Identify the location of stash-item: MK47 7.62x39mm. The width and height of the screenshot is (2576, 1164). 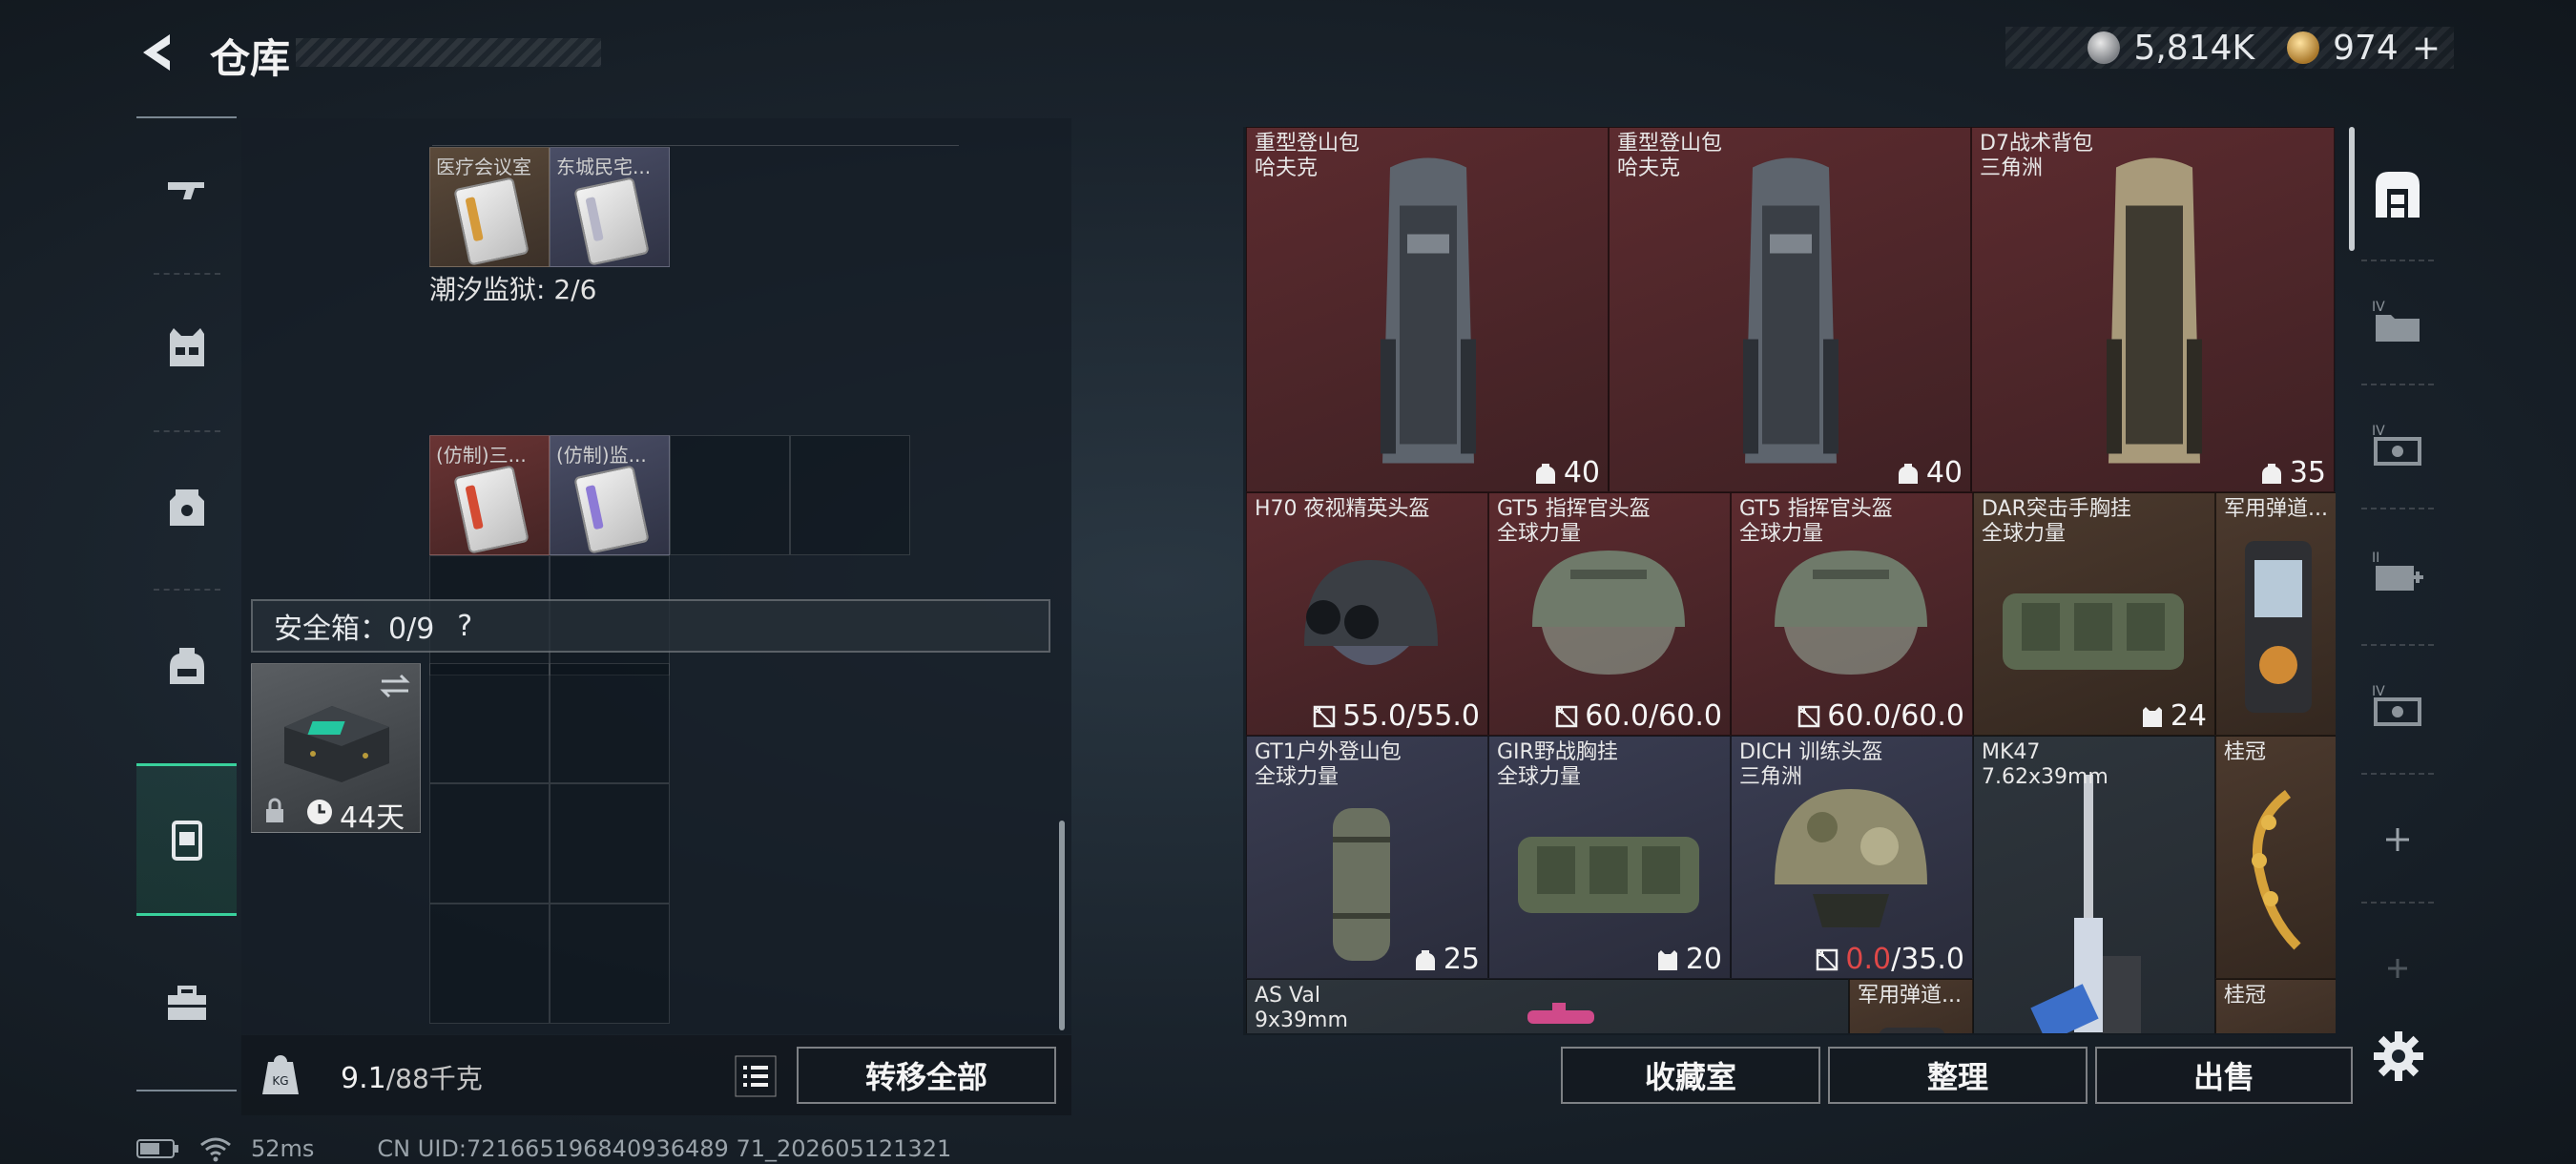
(2094, 884).